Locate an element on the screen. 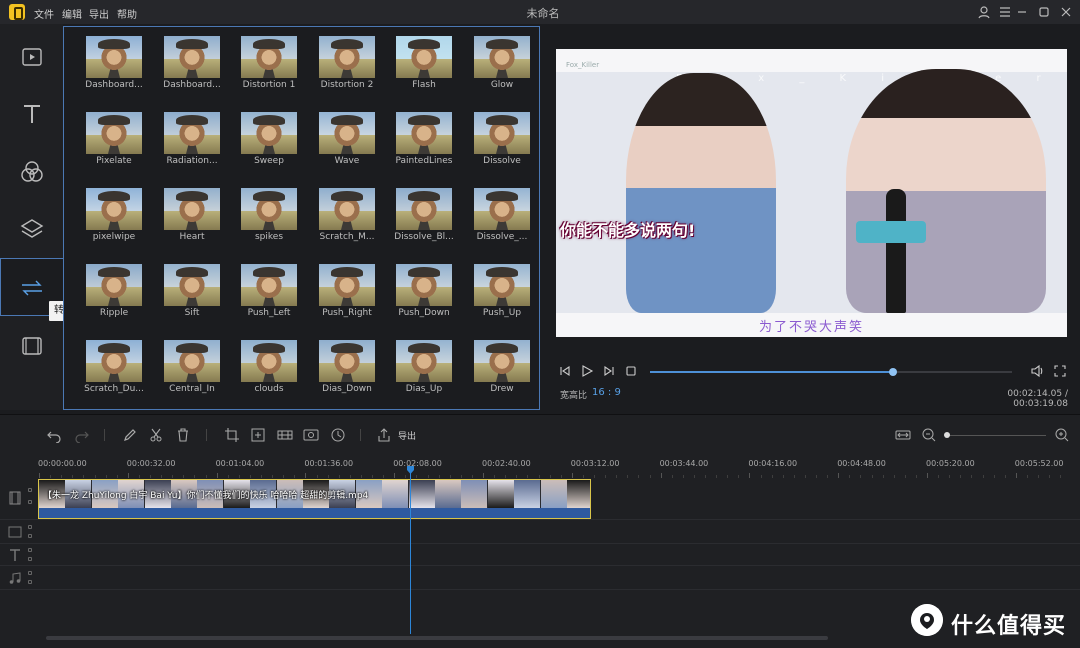 This screenshot has width=1080, height=648. play-icon is located at coordinates (587, 371).